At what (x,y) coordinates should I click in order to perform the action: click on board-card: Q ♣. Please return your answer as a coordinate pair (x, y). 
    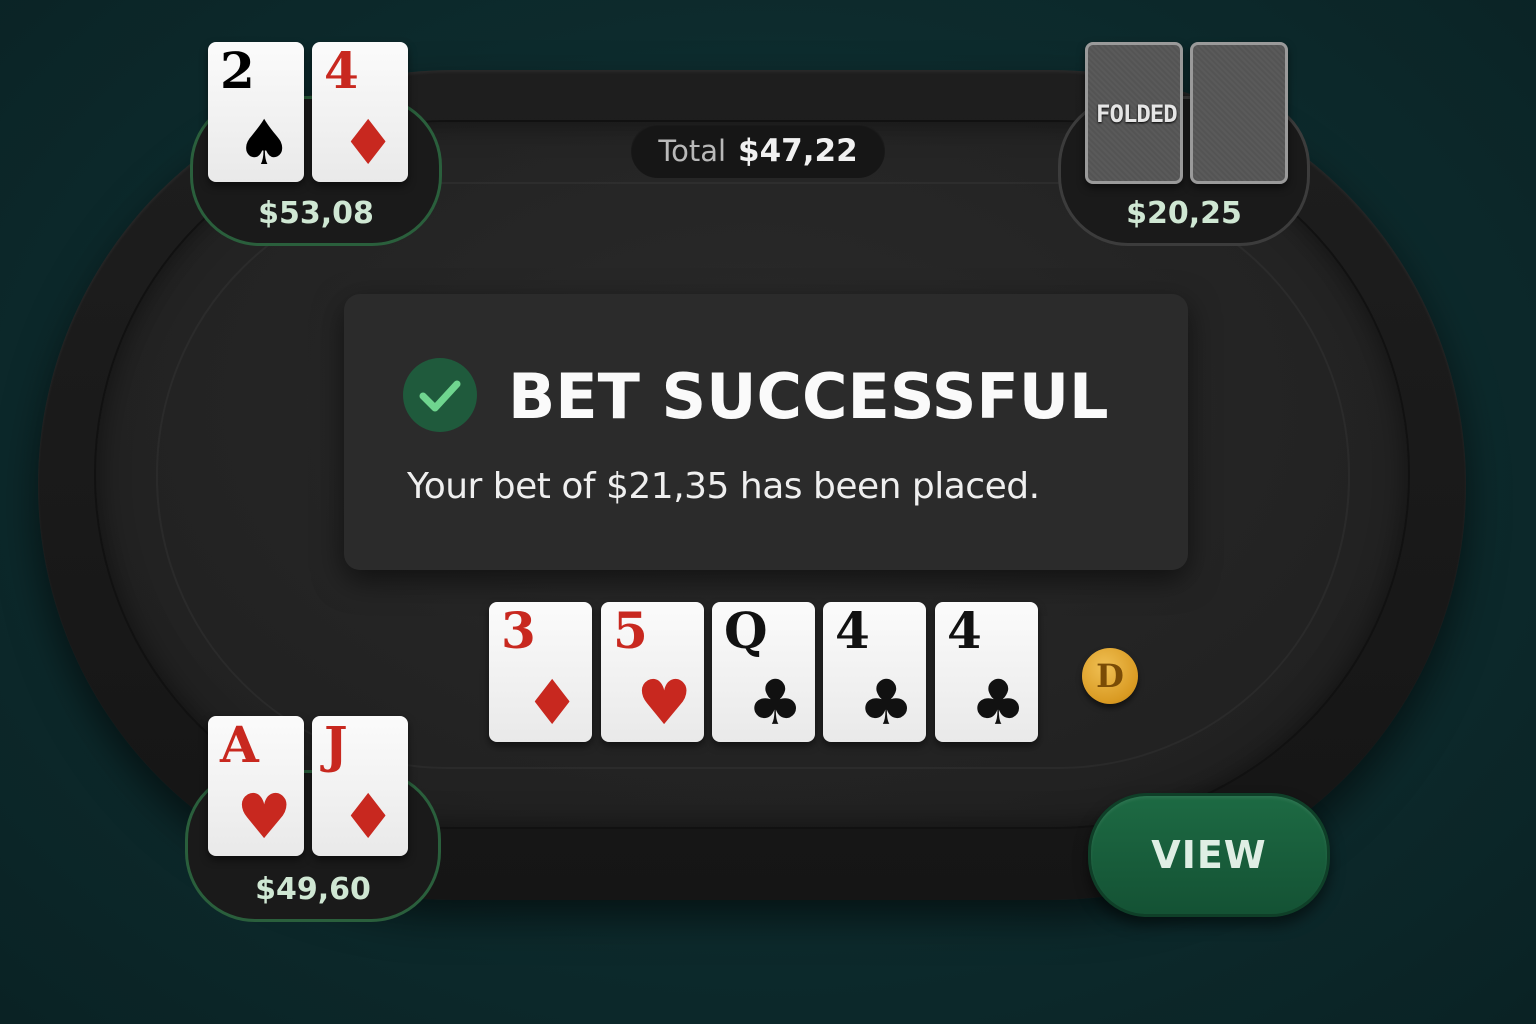
    Looking at the image, I should click on (763, 672).